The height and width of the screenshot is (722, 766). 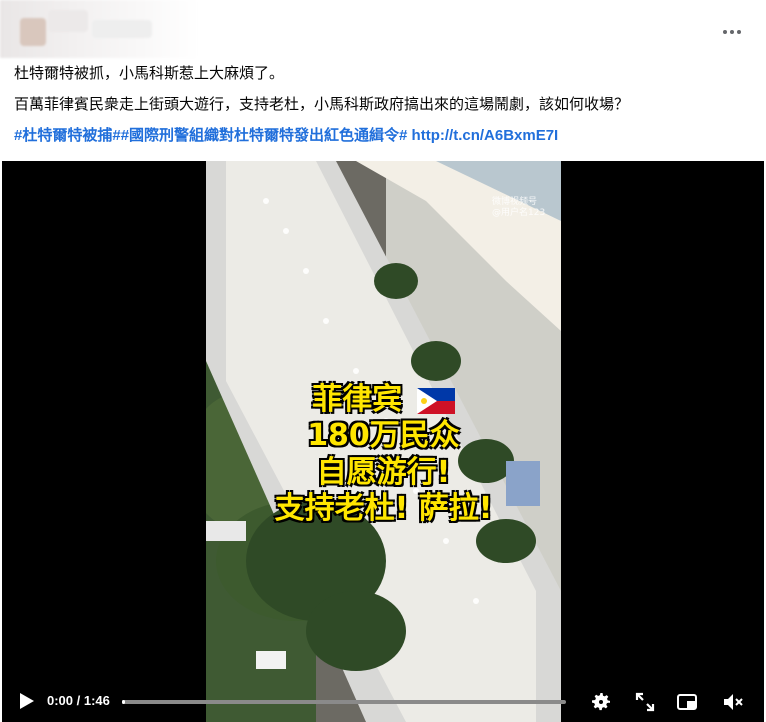 I want to click on more-horizontal-icon, so click(x=725, y=32).